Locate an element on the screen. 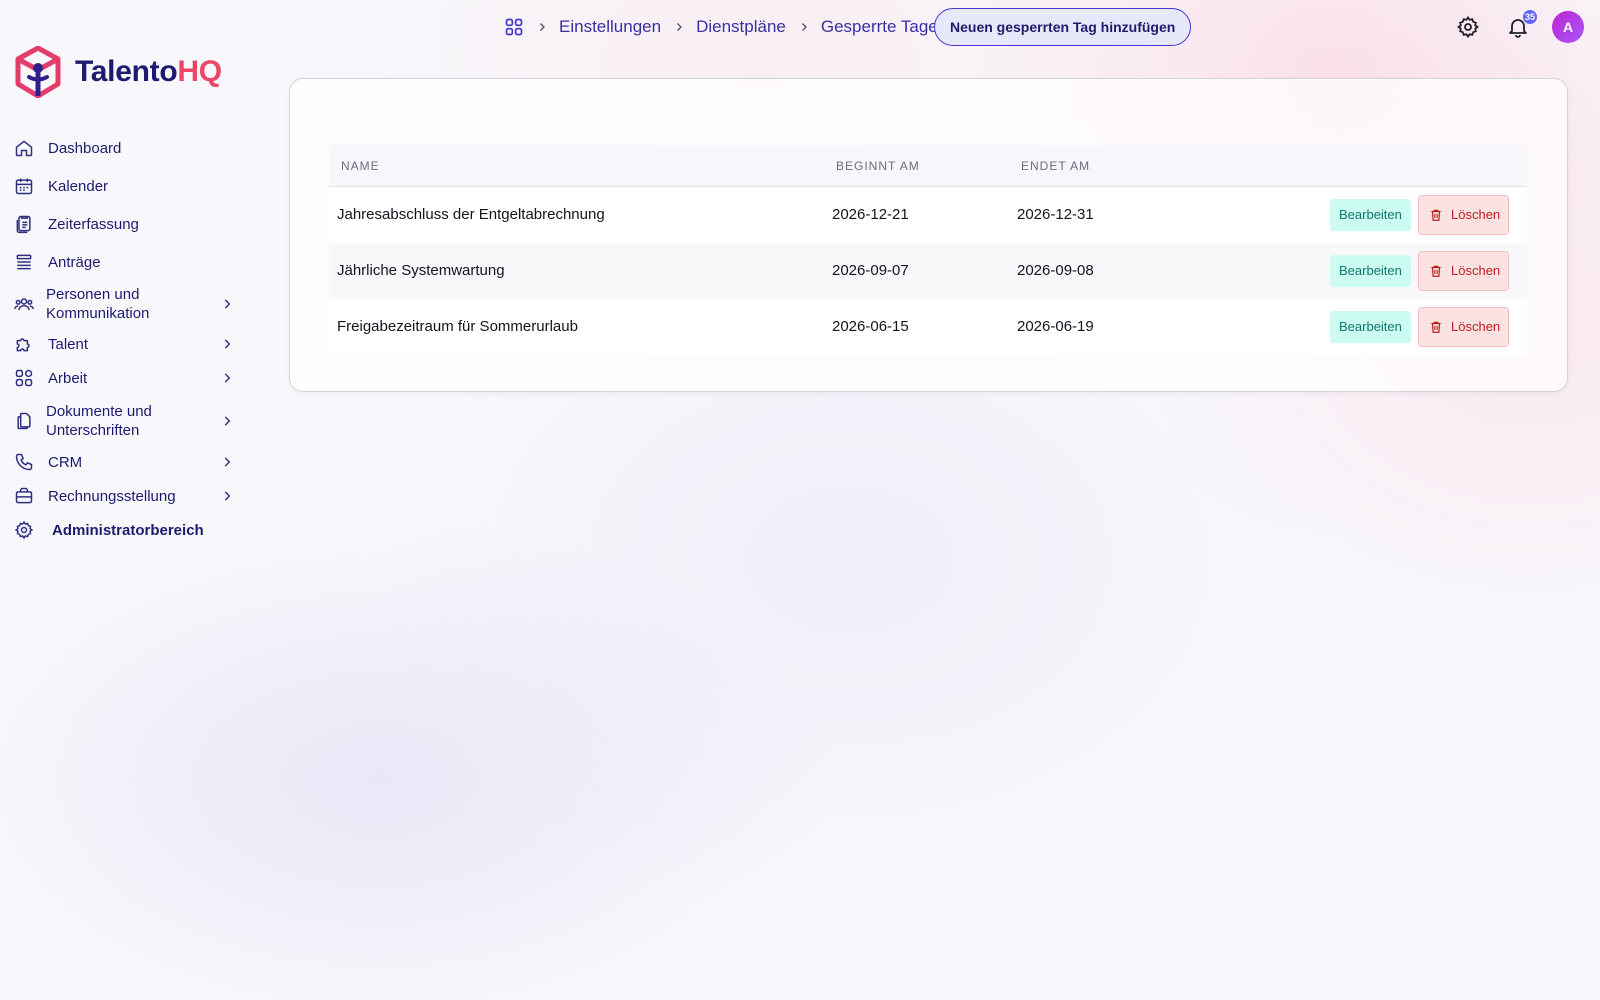 This screenshot has height=1000, width=1600. sidebar-item-label: Dokumente und Unterschriften is located at coordinates (99, 421).